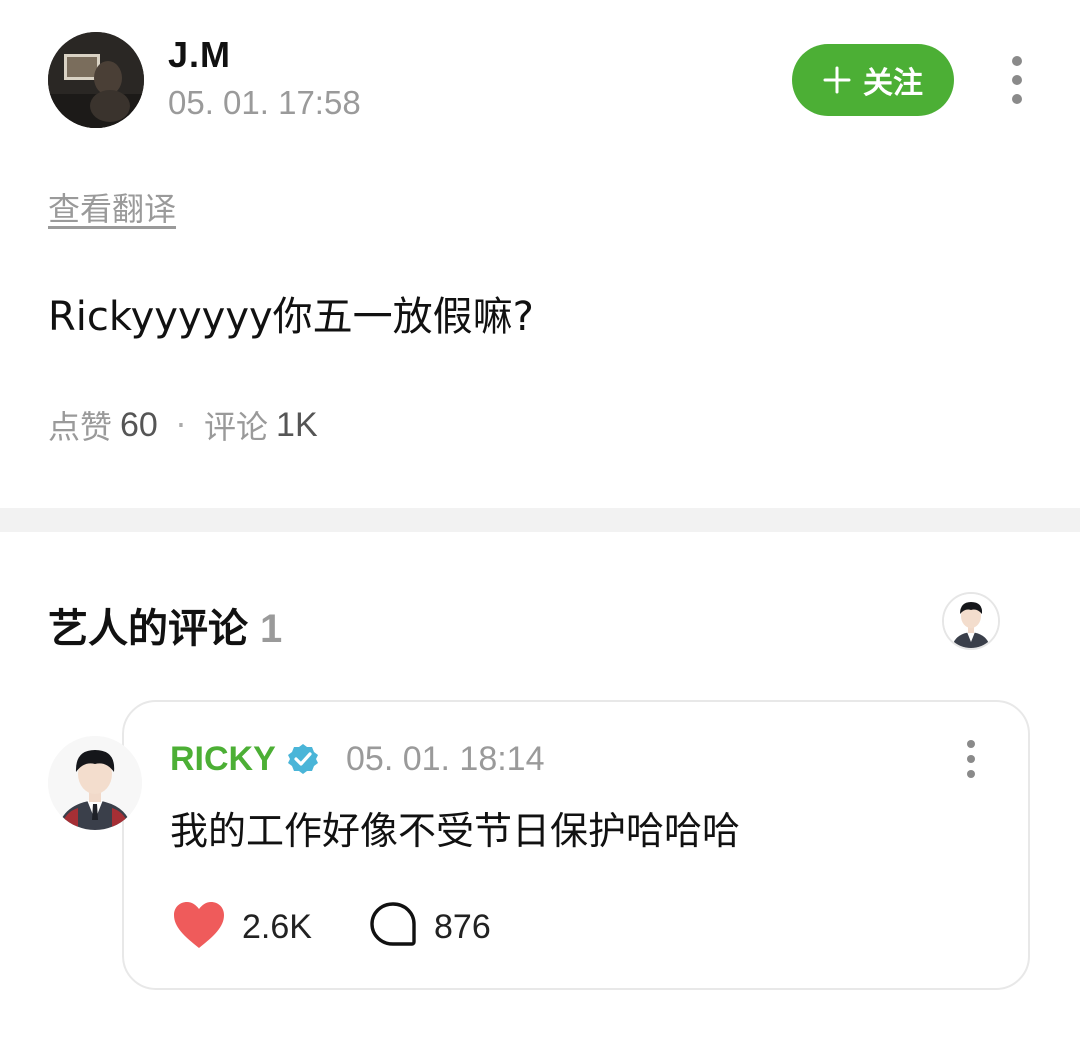 Image resolution: width=1080 pixels, height=1044 pixels. I want to click on comment-reply-button: 876, so click(429, 927).